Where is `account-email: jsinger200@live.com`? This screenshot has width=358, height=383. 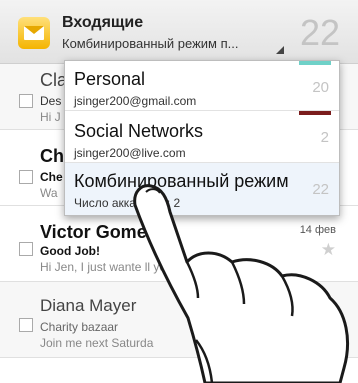
account-email: jsinger200@live.com is located at coordinates (130, 153).